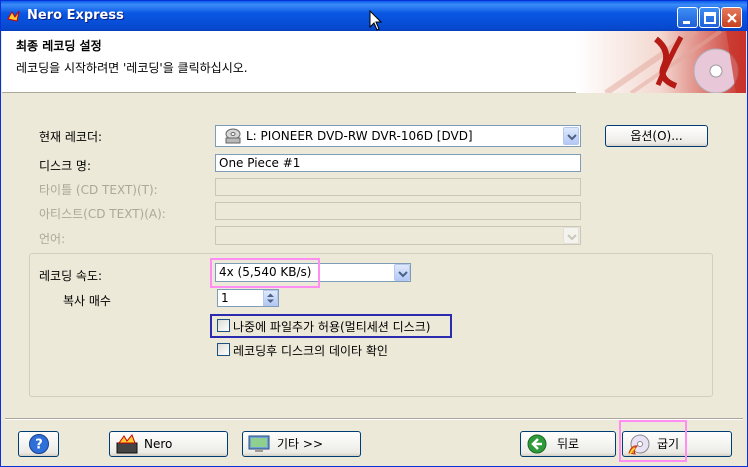 Image resolution: width=748 pixels, height=467 pixels. What do you see at coordinates (310, 350) in the screenshot?
I see `verify-label: 레코딩후 디스크의 데이타 확인` at bounding box center [310, 350].